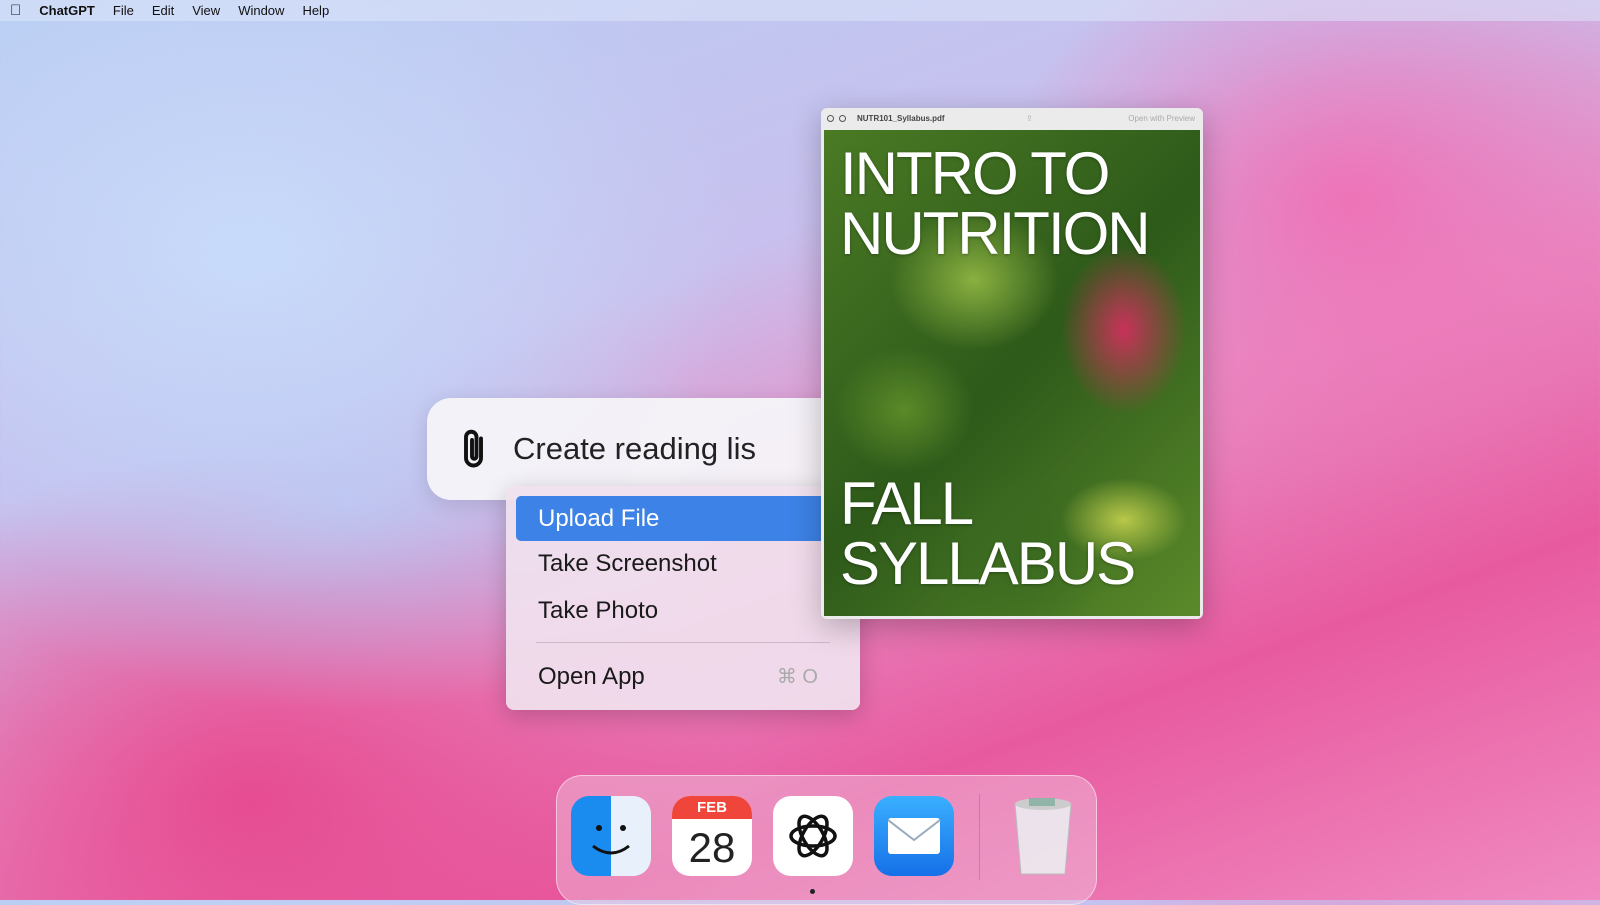 The width and height of the screenshot is (1600, 905). I want to click on share-icon: ⇪, so click(1029, 118).